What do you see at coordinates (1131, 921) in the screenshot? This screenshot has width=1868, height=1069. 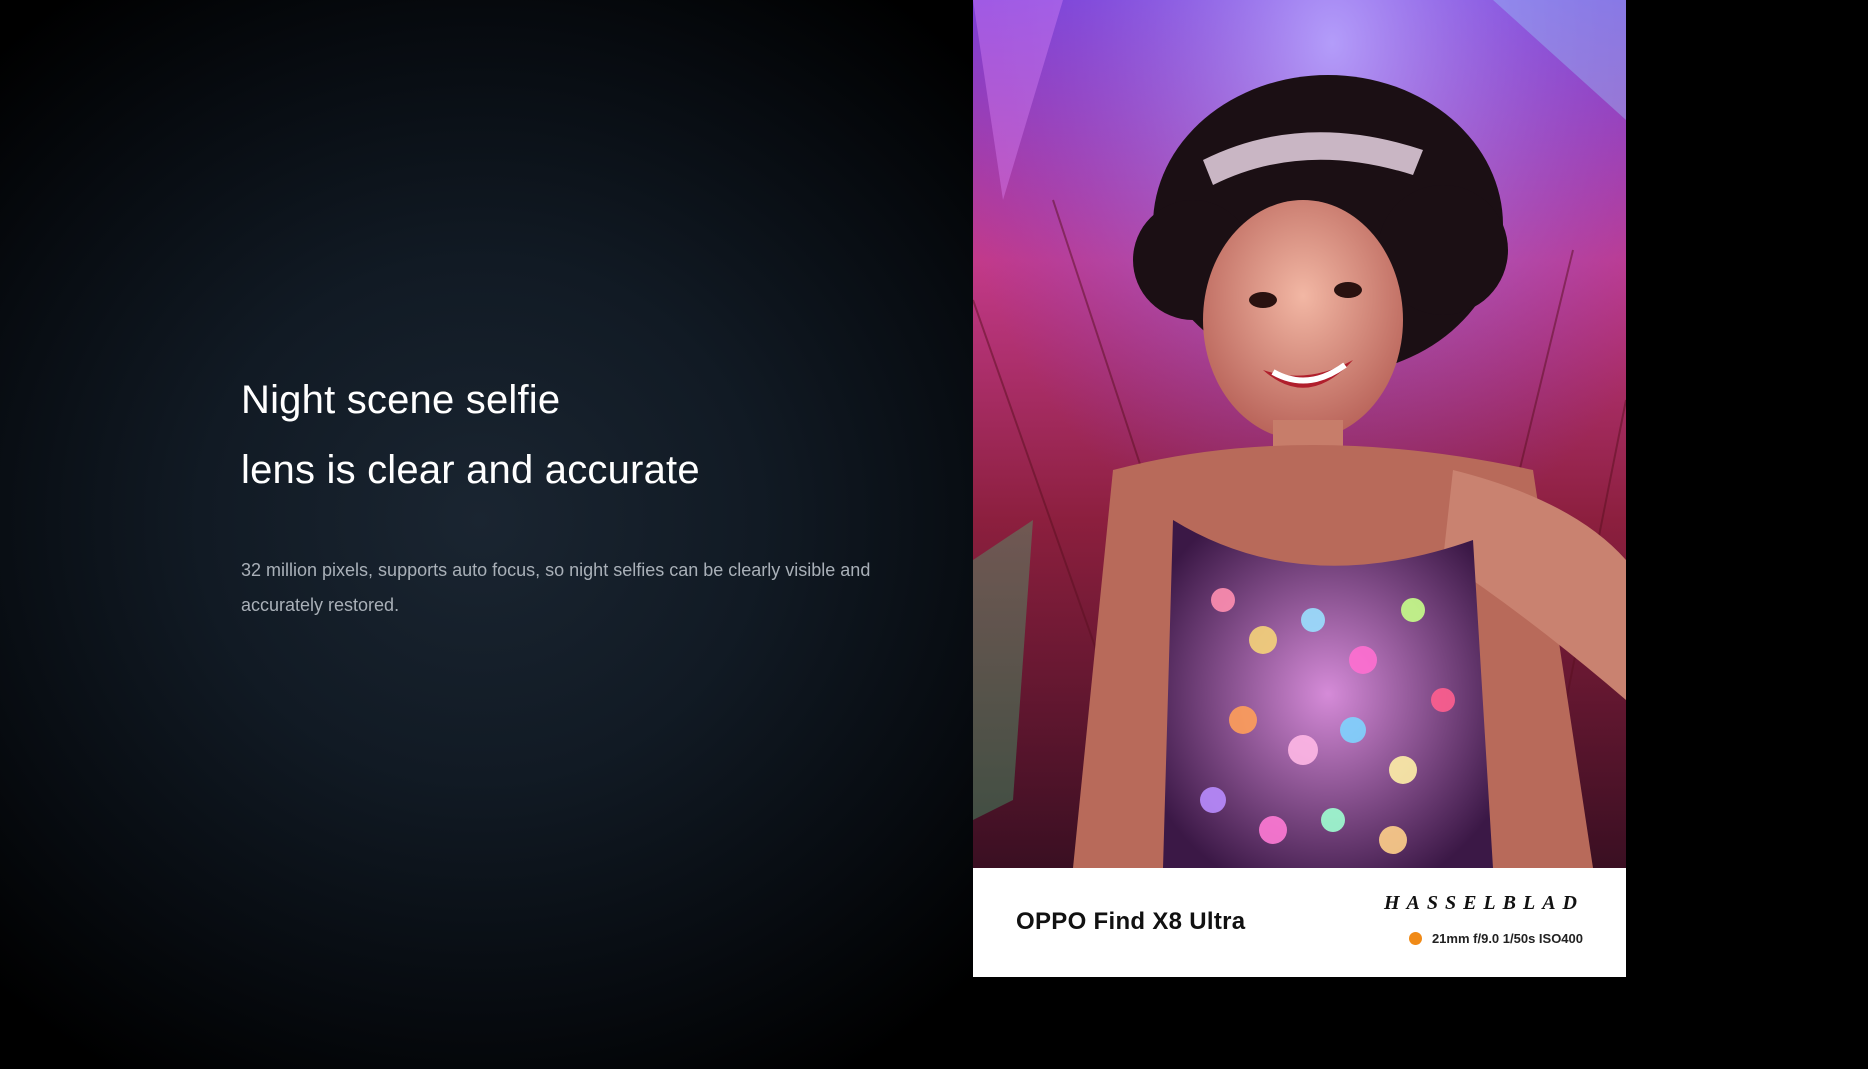 I see `phone-model-label: OPPO Find X8 Ultra` at bounding box center [1131, 921].